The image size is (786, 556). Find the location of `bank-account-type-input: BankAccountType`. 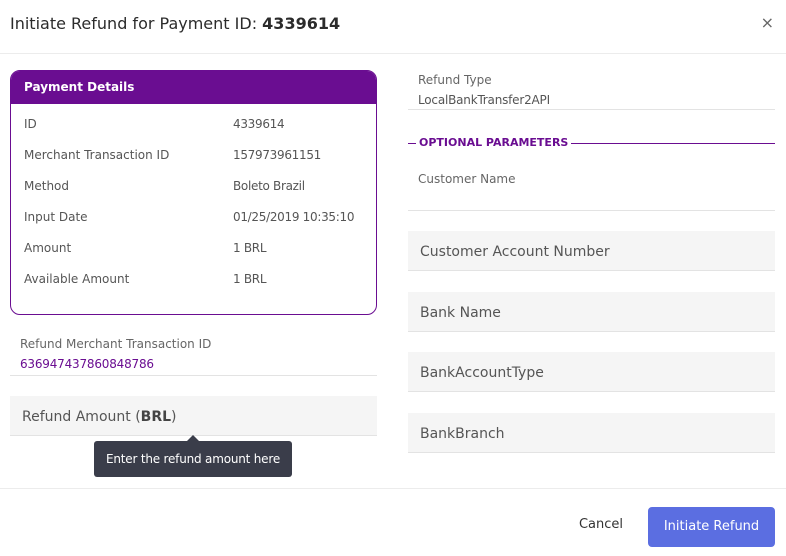

bank-account-type-input: BankAccountType is located at coordinates (591, 372).